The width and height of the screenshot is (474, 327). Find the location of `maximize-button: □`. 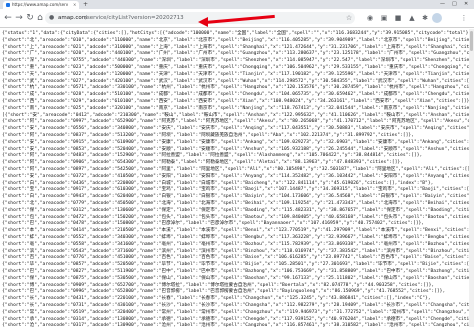

maximize-button: □ is located at coordinates (454, 4).